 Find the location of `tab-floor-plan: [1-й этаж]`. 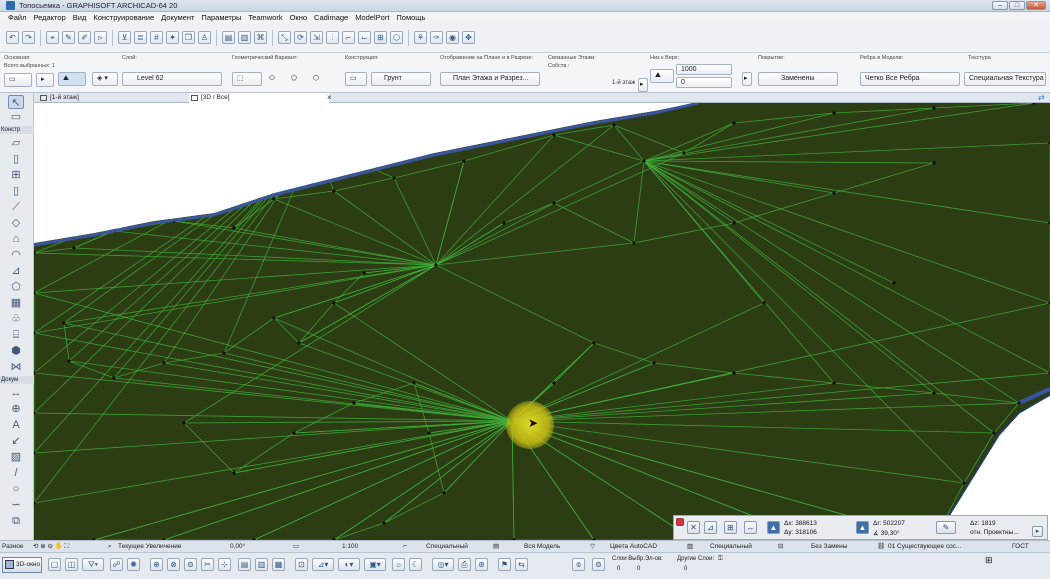

tab-floor-plan: [1-й этаж] is located at coordinates (108, 98).